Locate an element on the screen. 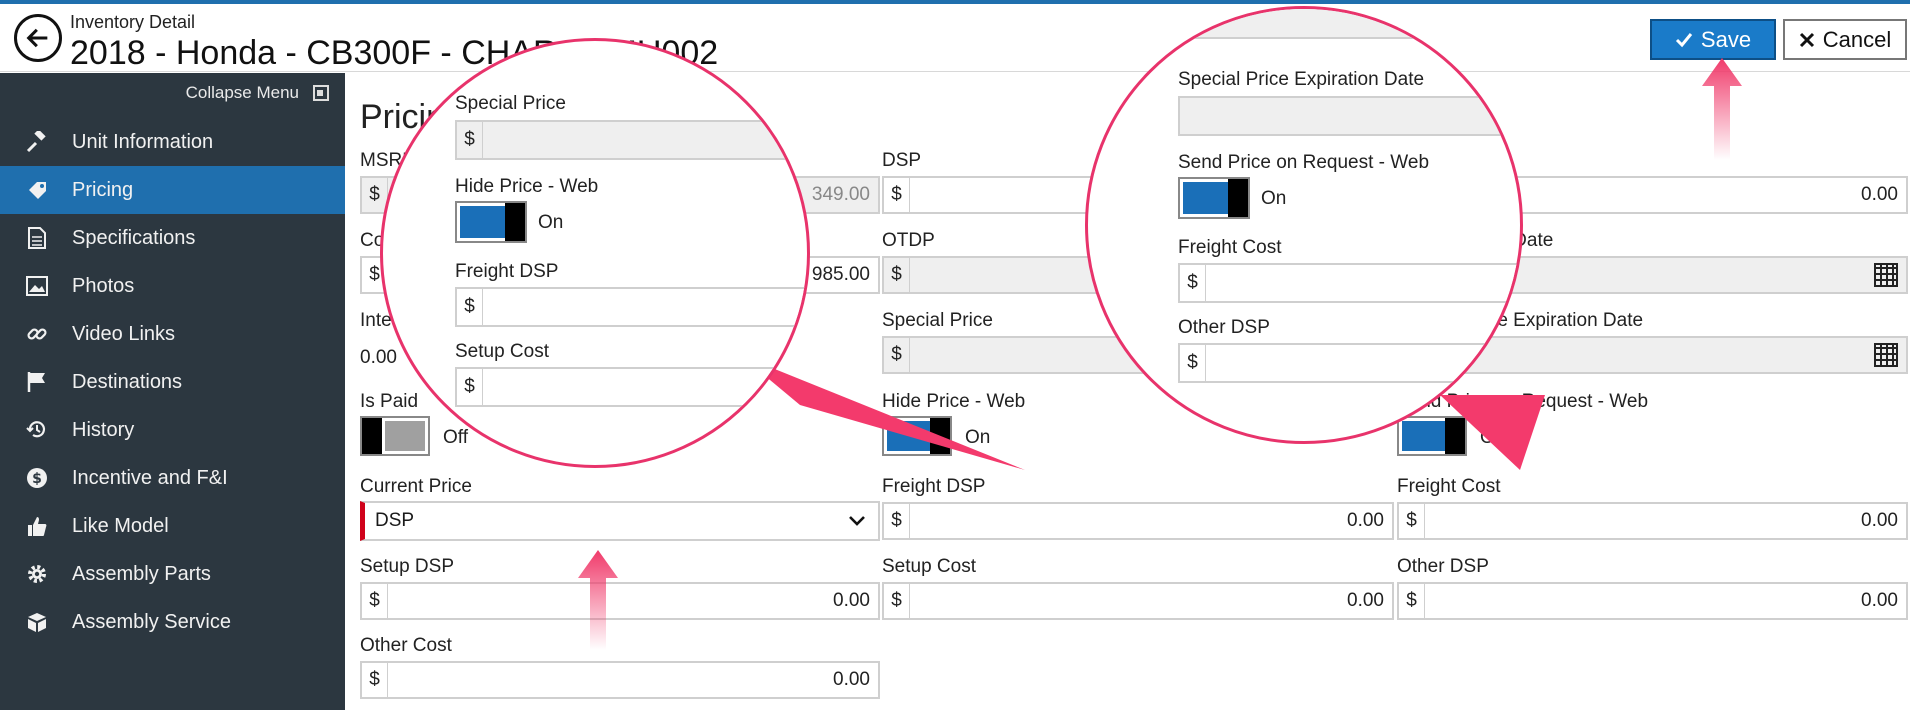 Image resolution: width=1910 pixels, height=710 pixels. setup-dsp-label: Setup DSP is located at coordinates (407, 566).